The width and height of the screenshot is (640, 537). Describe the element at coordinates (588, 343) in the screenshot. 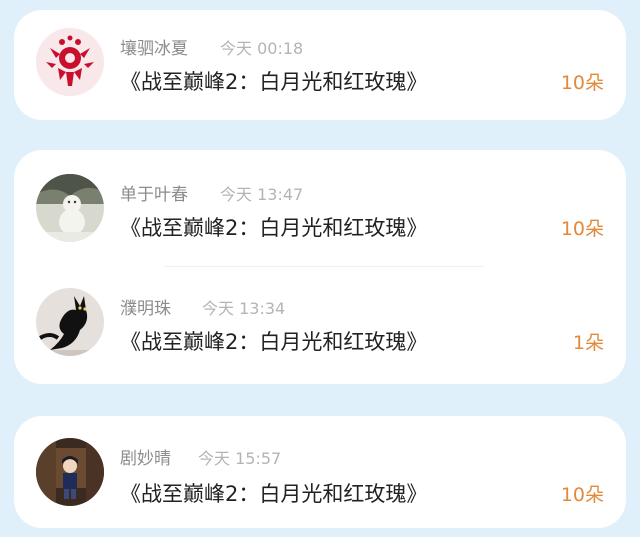

I see `gift-count: 1朵` at that location.